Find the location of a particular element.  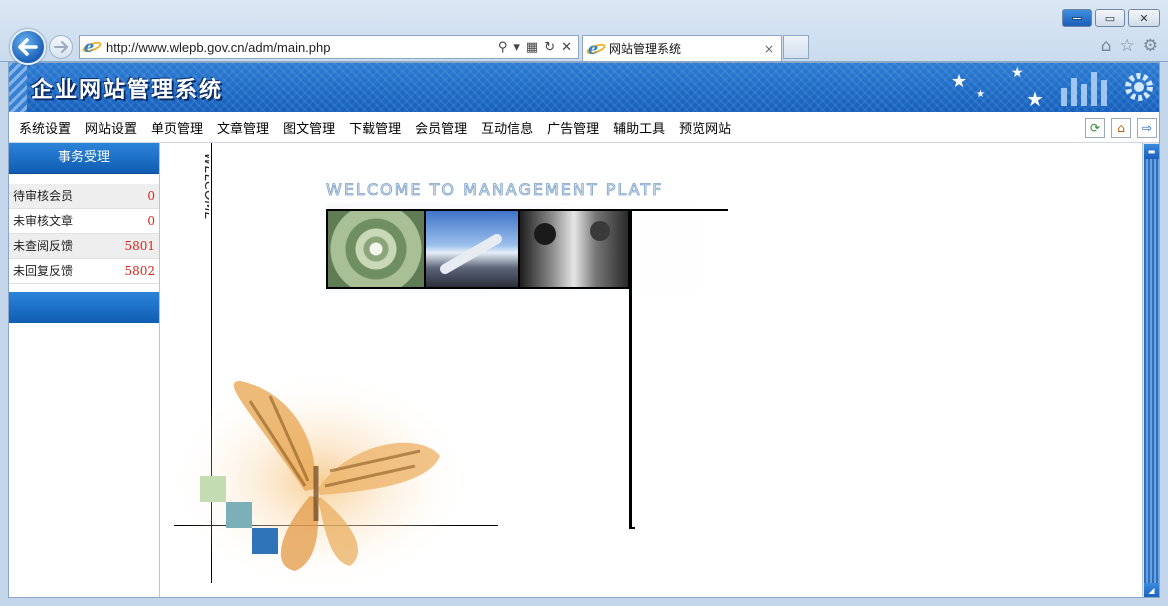

gear-decoration-icon is located at coordinates (1139, 87).